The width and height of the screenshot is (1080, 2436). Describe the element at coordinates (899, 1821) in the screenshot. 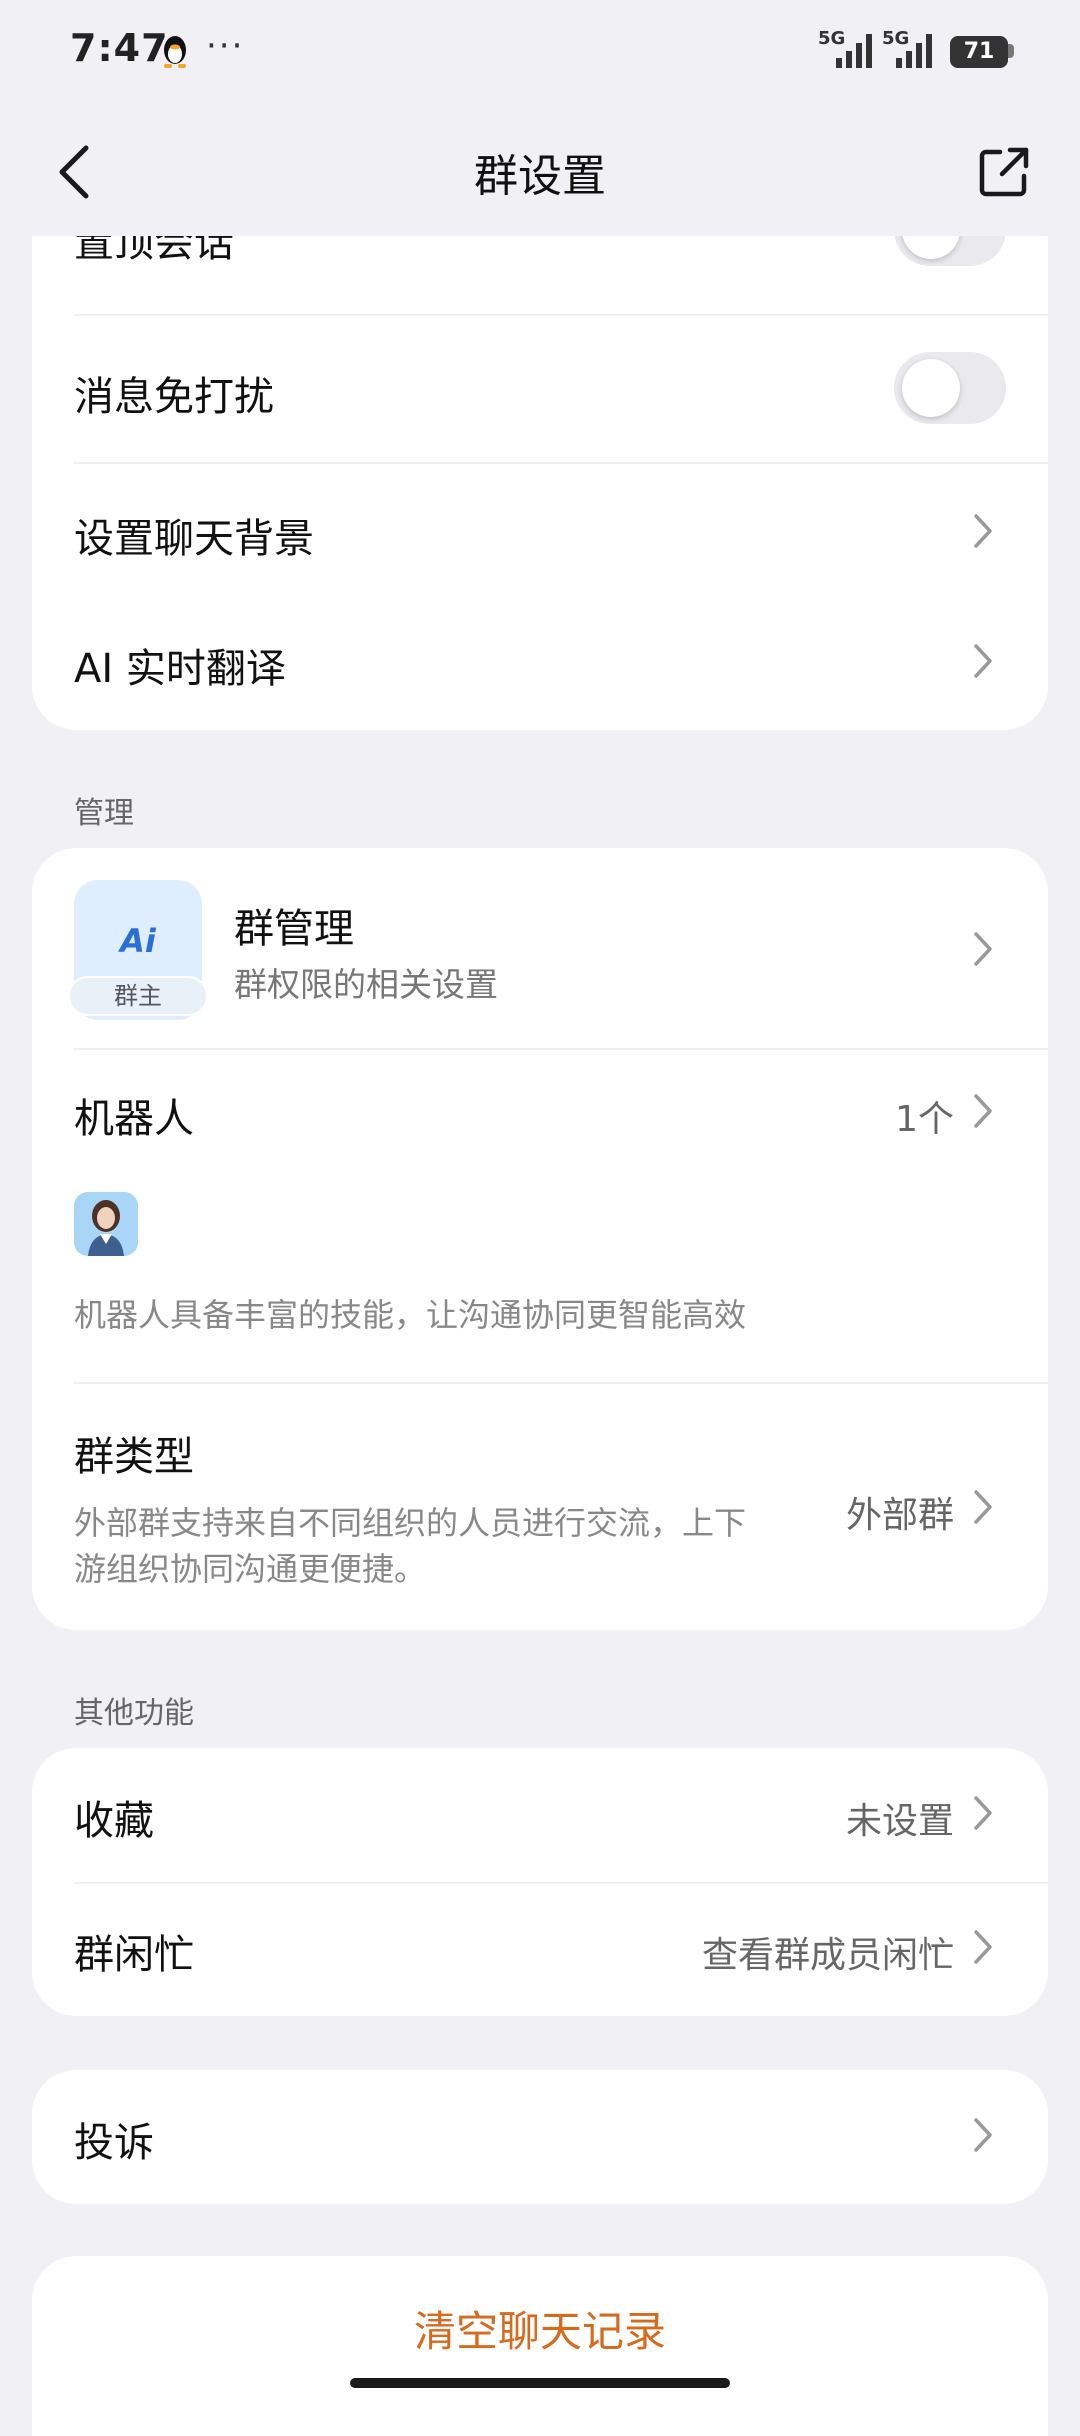

I see `favorite-value: 未设置` at that location.